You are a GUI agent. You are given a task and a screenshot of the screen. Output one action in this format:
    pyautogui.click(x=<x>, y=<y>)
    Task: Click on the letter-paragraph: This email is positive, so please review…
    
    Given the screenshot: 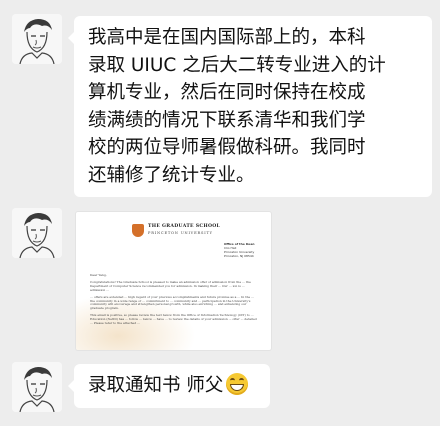 What is the action you would take?
    pyautogui.click(x=173, y=319)
    